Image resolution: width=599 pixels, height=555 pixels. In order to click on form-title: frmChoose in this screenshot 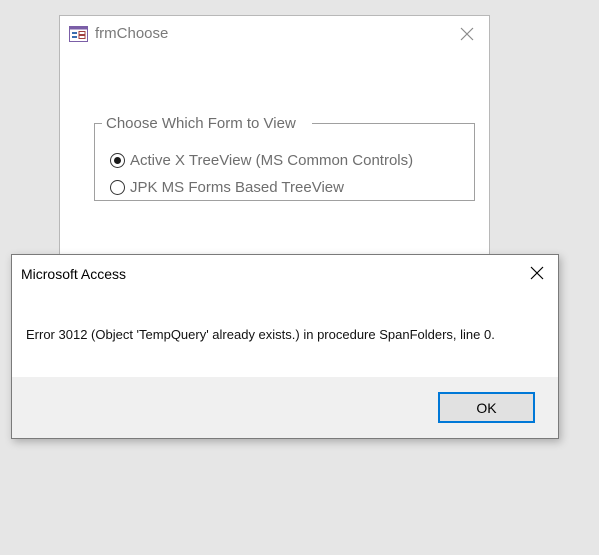, I will do `click(132, 33)`.